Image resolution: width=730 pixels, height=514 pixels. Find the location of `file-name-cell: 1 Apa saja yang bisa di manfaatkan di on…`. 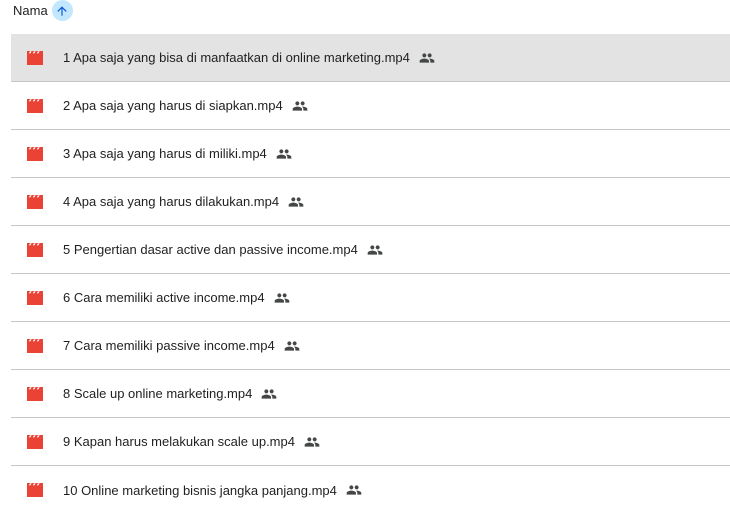

file-name-cell: 1 Apa saja yang bisa di manfaatkan di on… is located at coordinates (249, 58).